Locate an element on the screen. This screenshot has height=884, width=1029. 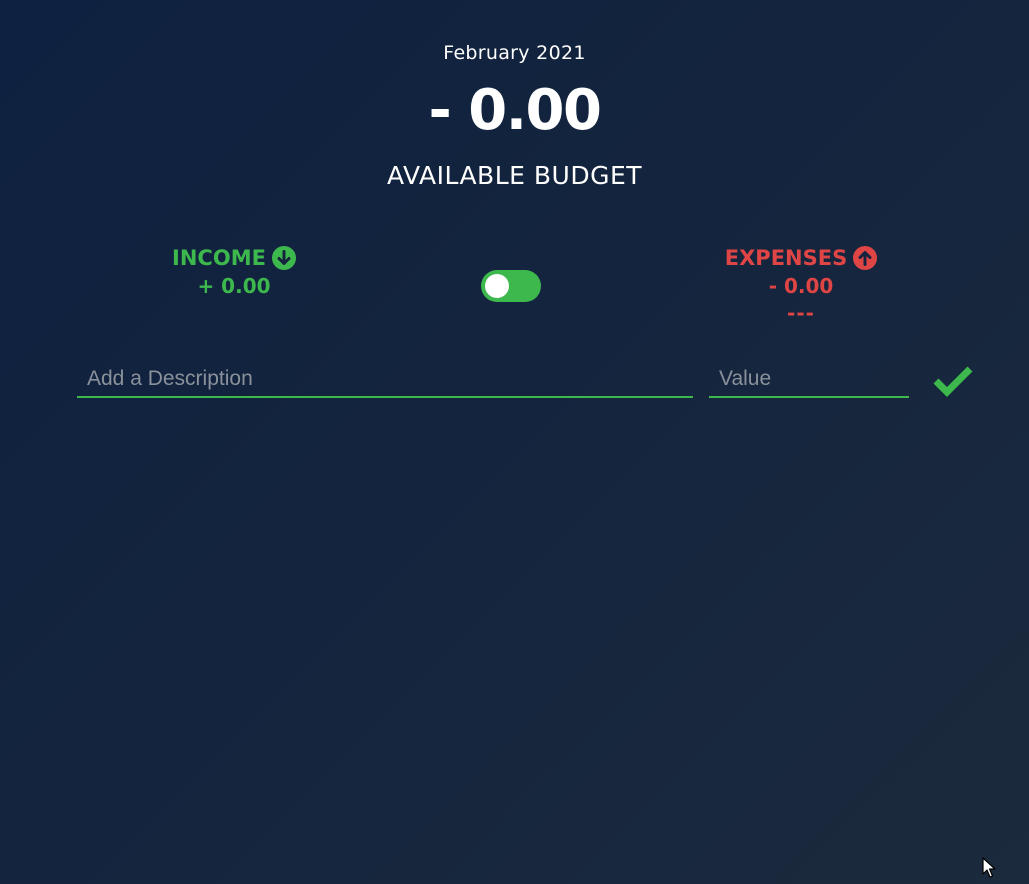
expenses-summary: EXPENSES - 0.00 --- is located at coordinates (801, 285).